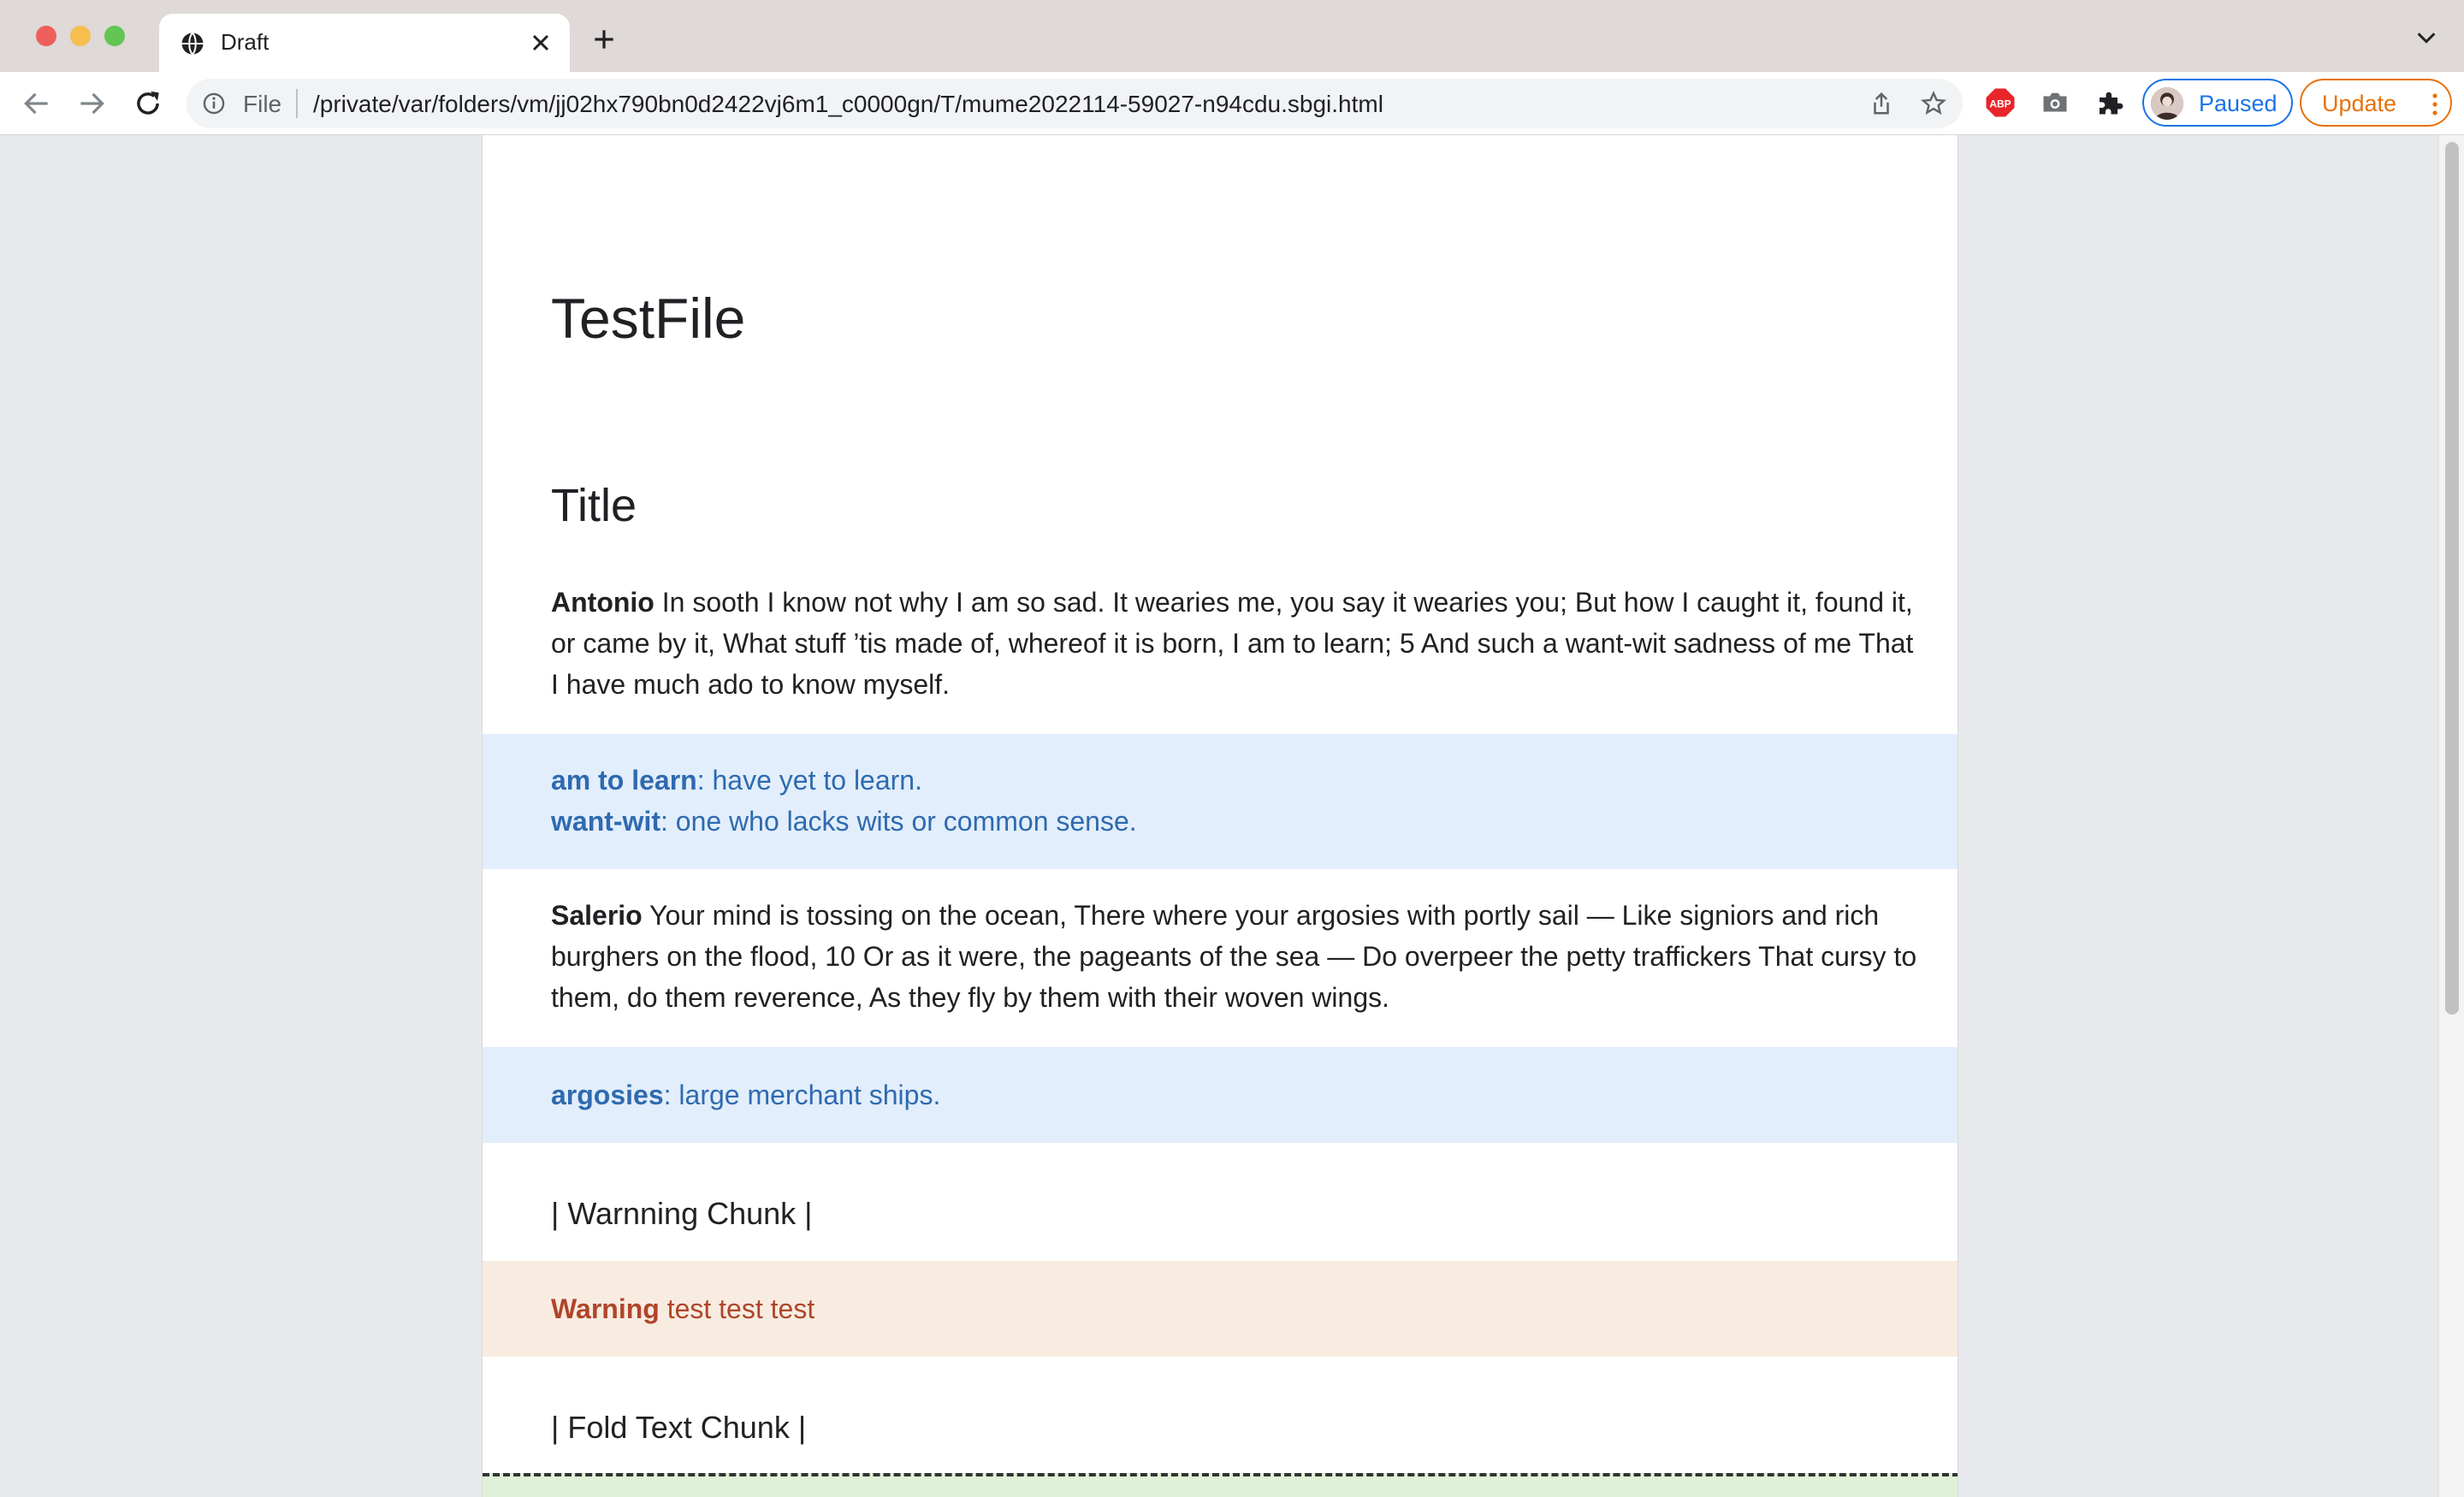 Image resolution: width=2464 pixels, height=1497 pixels. I want to click on star-icon, so click(1933, 103).